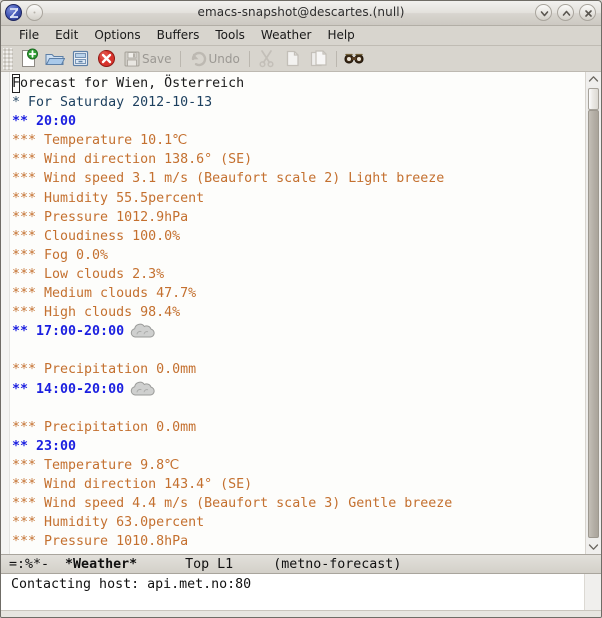 Image resolution: width=602 pixels, height=618 pixels. What do you see at coordinates (16, 84) in the screenshot?
I see `text-cursor: F` at bounding box center [16, 84].